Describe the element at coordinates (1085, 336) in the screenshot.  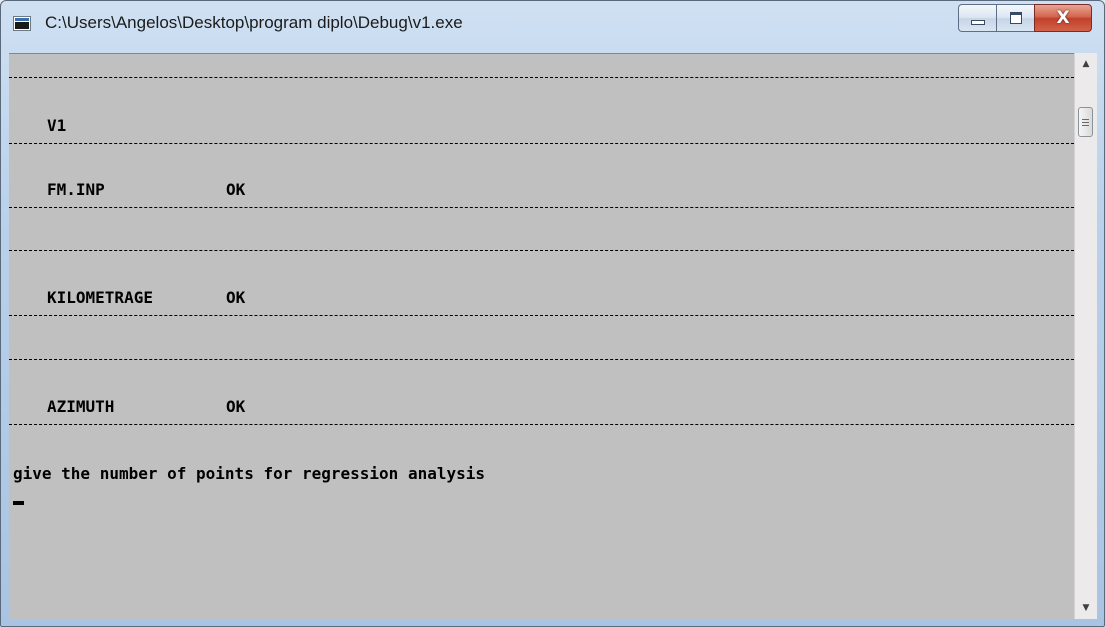
I see `vertical-scrollbar: ▲ ▼` at that location.